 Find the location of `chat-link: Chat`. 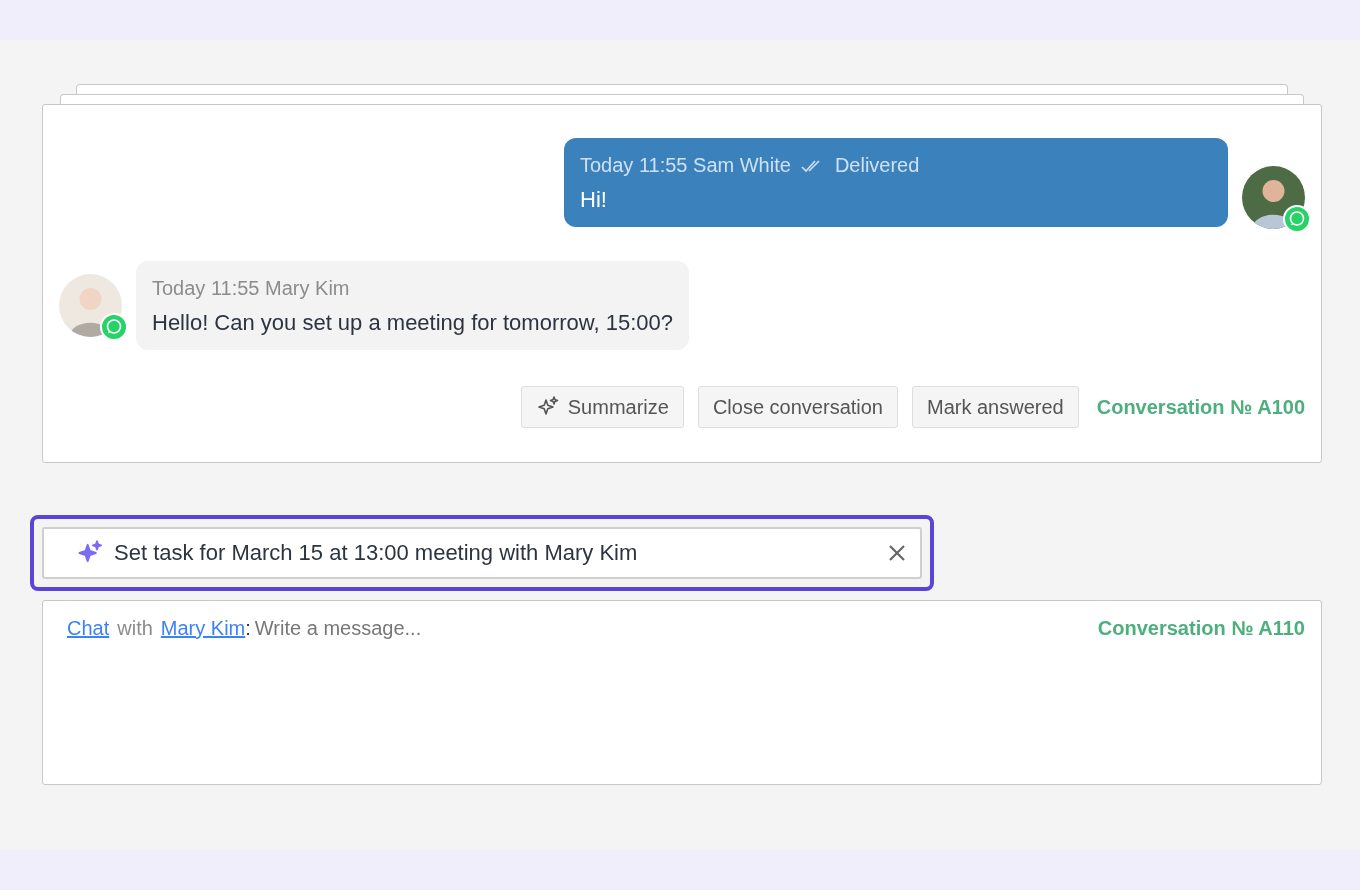

chat-link: Chat is located at coordinates (88, 628).